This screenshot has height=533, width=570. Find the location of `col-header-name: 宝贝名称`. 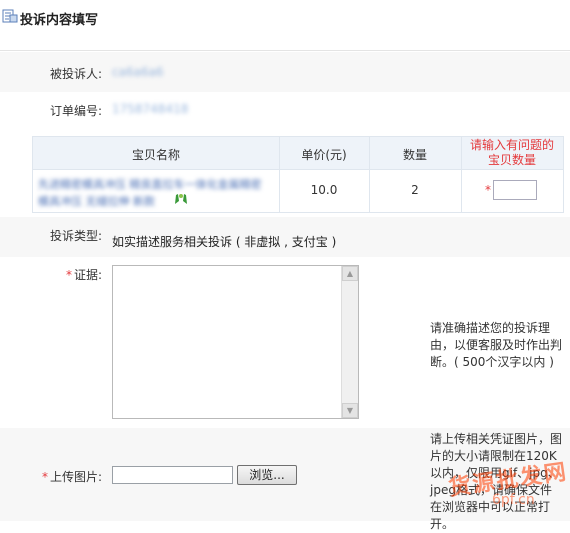

col-header-name: 宝贝名称 is located at coordinates (155, 155).